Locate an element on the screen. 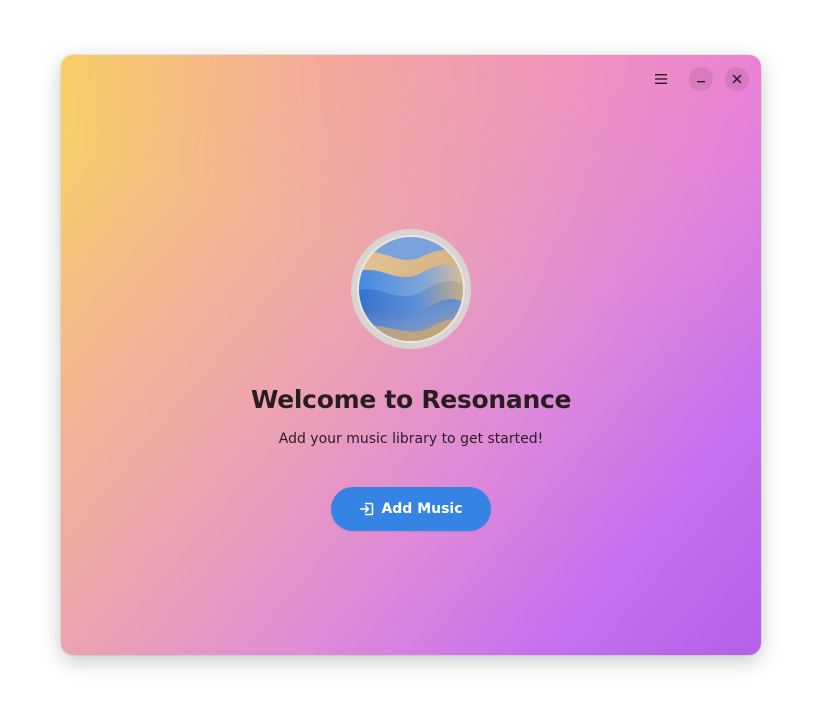 The width and height of the screenshot is (822, 722). minimize-icon is located at coordinates (701, 82).